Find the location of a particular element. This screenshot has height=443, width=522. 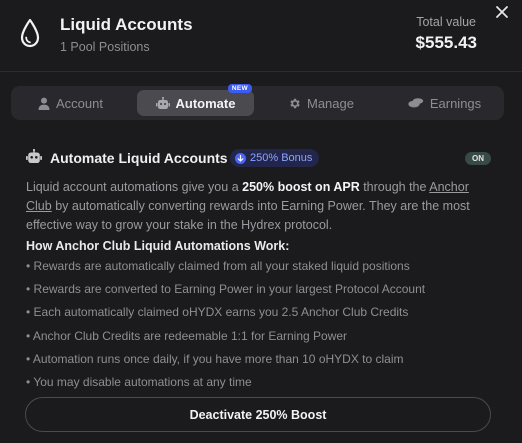

section-title: Automate Liquid Accounts is located at coordinates (139, 158).